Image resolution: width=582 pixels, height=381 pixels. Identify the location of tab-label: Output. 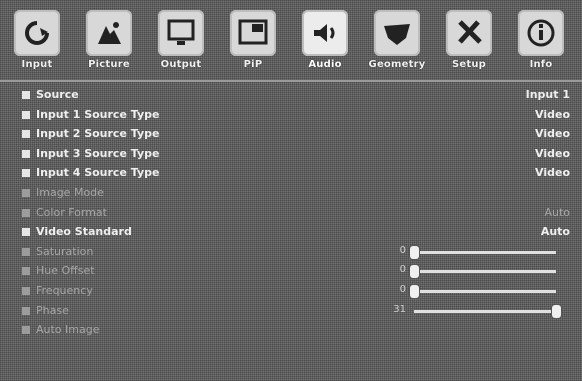
(181, 64).